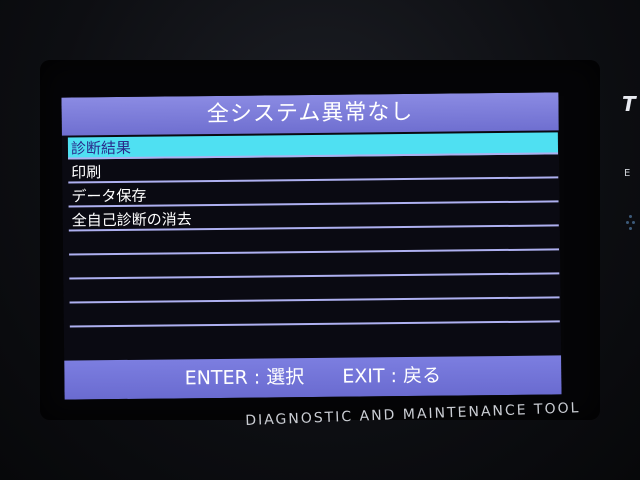 This screenshot has width=640, height=480. What do you see at coordinates (629, 104) in the screenshot?
I see `side-logo-letter: T` at bounding box center [629, 104].